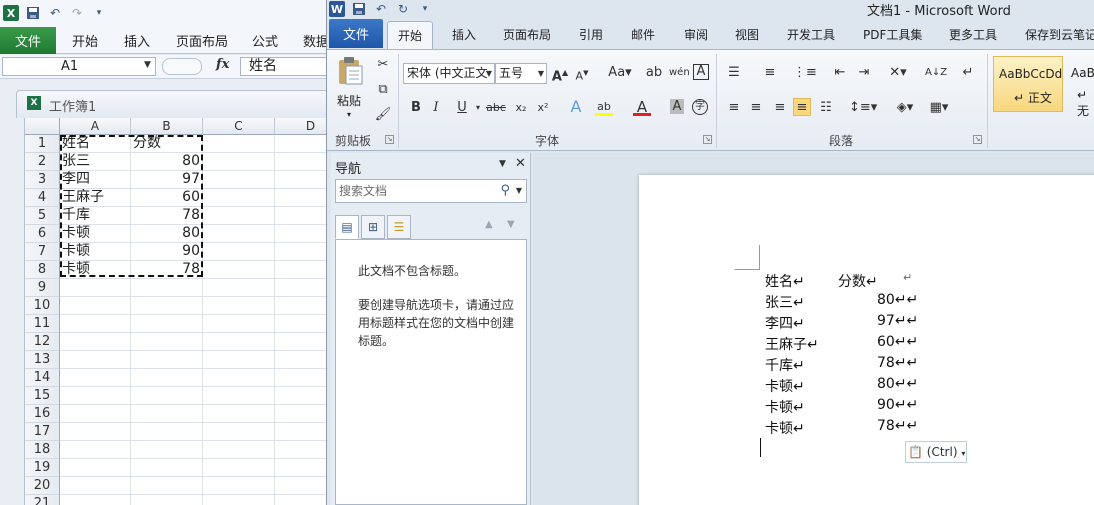  Describe the element at coordinates (973, 34) in the screenshot. I see `word-tab-more-tools: 更多工具` at that location.